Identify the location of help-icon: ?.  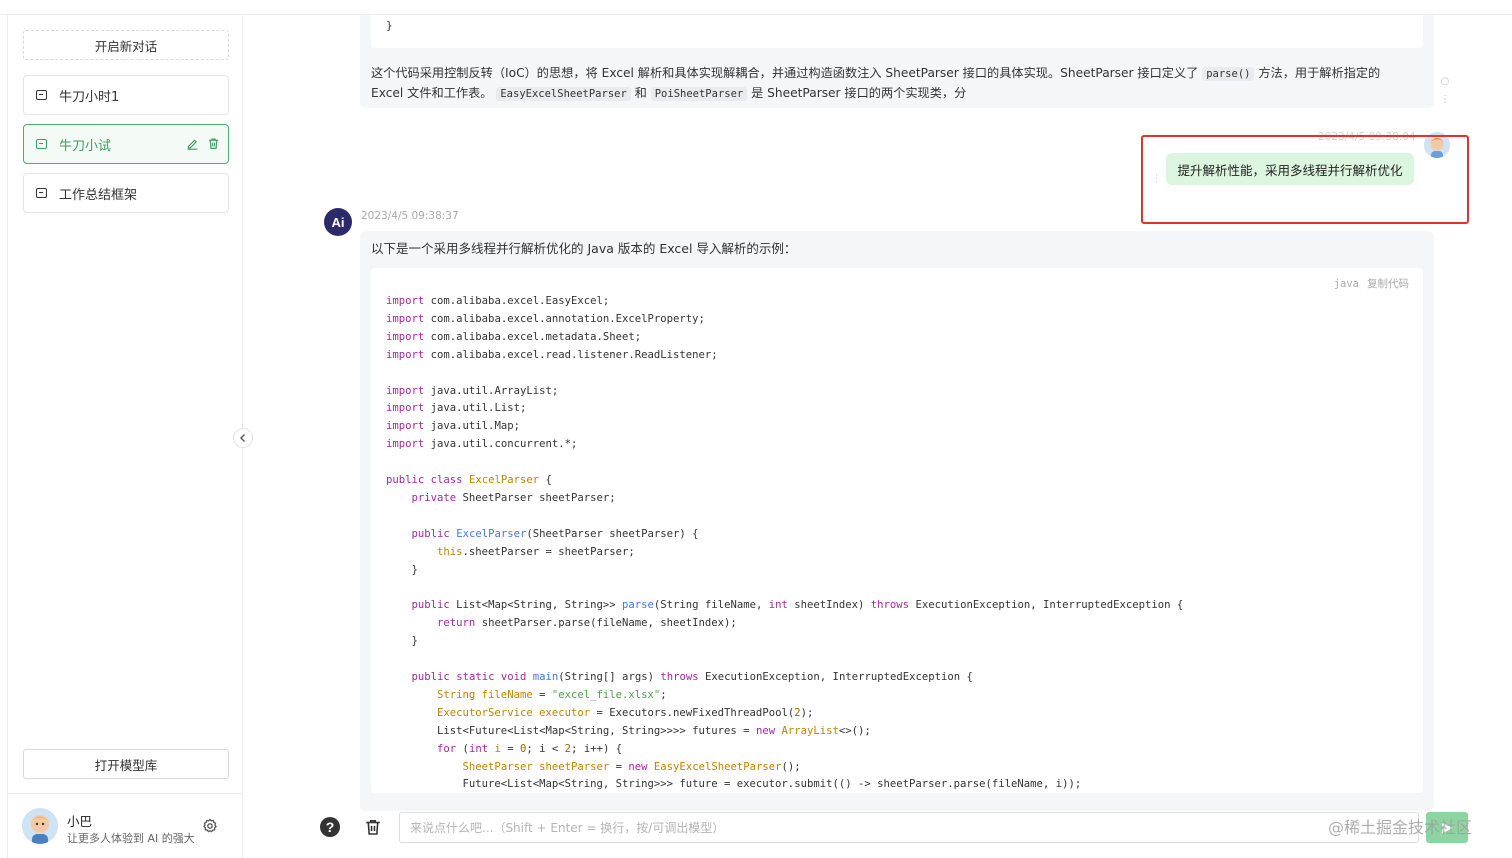
(330, 827).